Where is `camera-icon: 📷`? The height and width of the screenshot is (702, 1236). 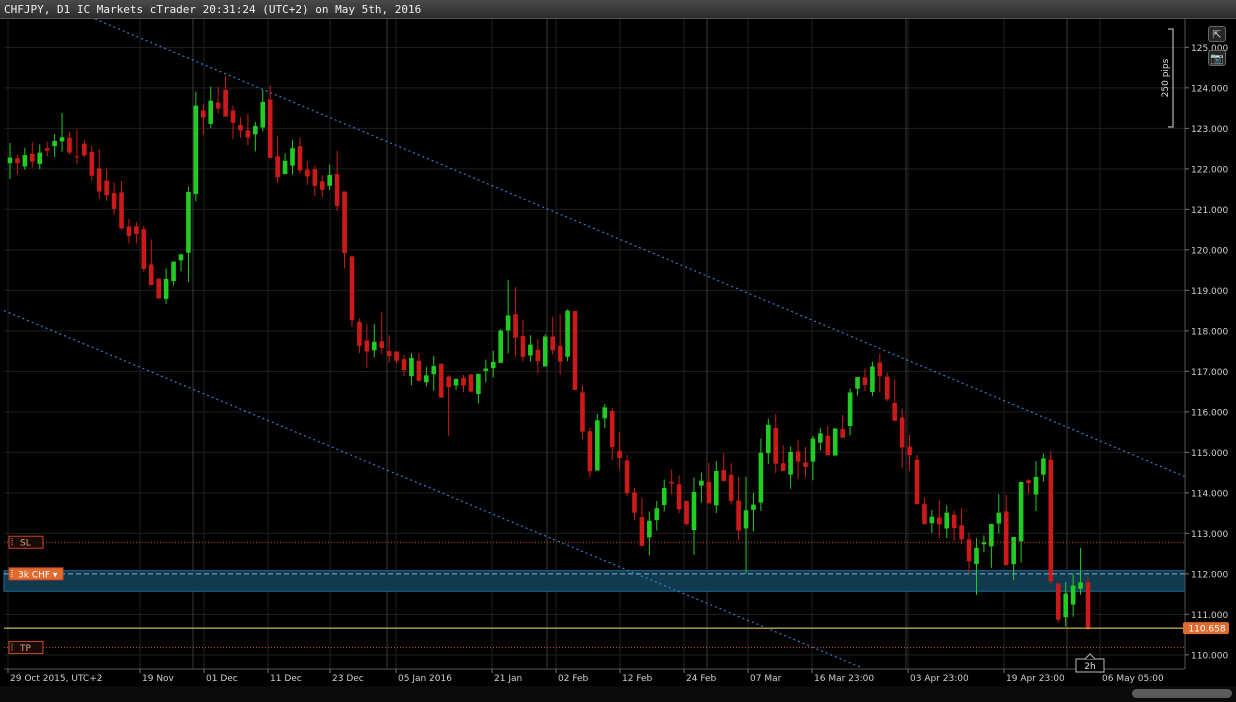 camera-icon: 📷 is located at coordinates (1217, 58).